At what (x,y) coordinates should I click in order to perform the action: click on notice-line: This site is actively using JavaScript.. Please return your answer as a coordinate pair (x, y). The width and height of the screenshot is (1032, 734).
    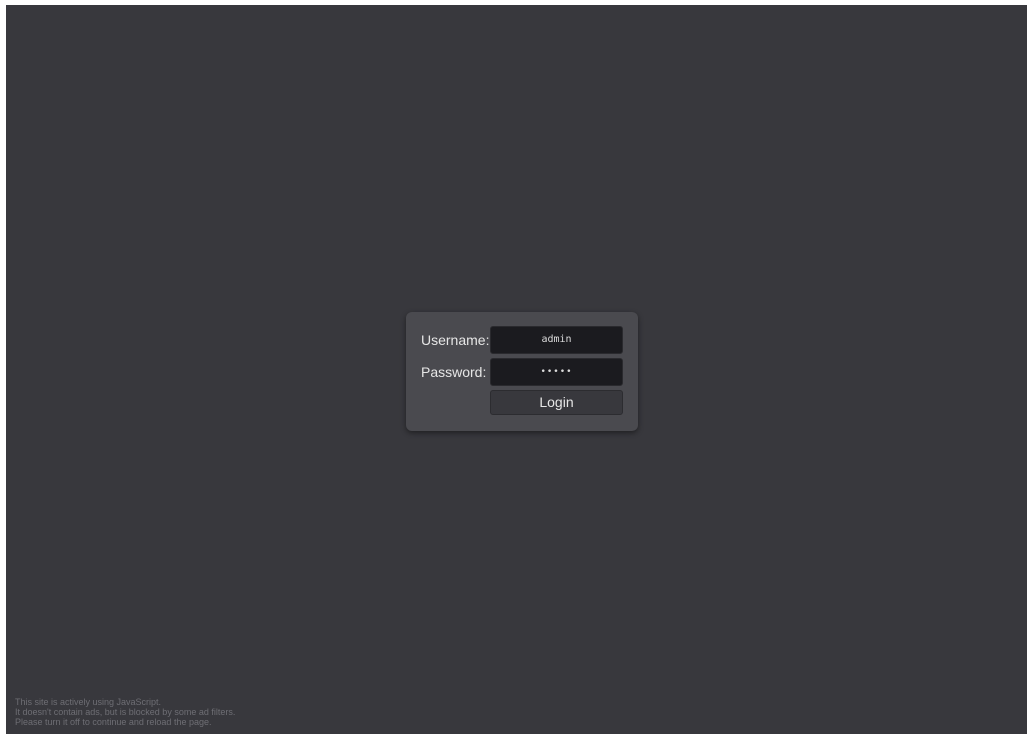
    Looking at the image, I should click on (88, 702).